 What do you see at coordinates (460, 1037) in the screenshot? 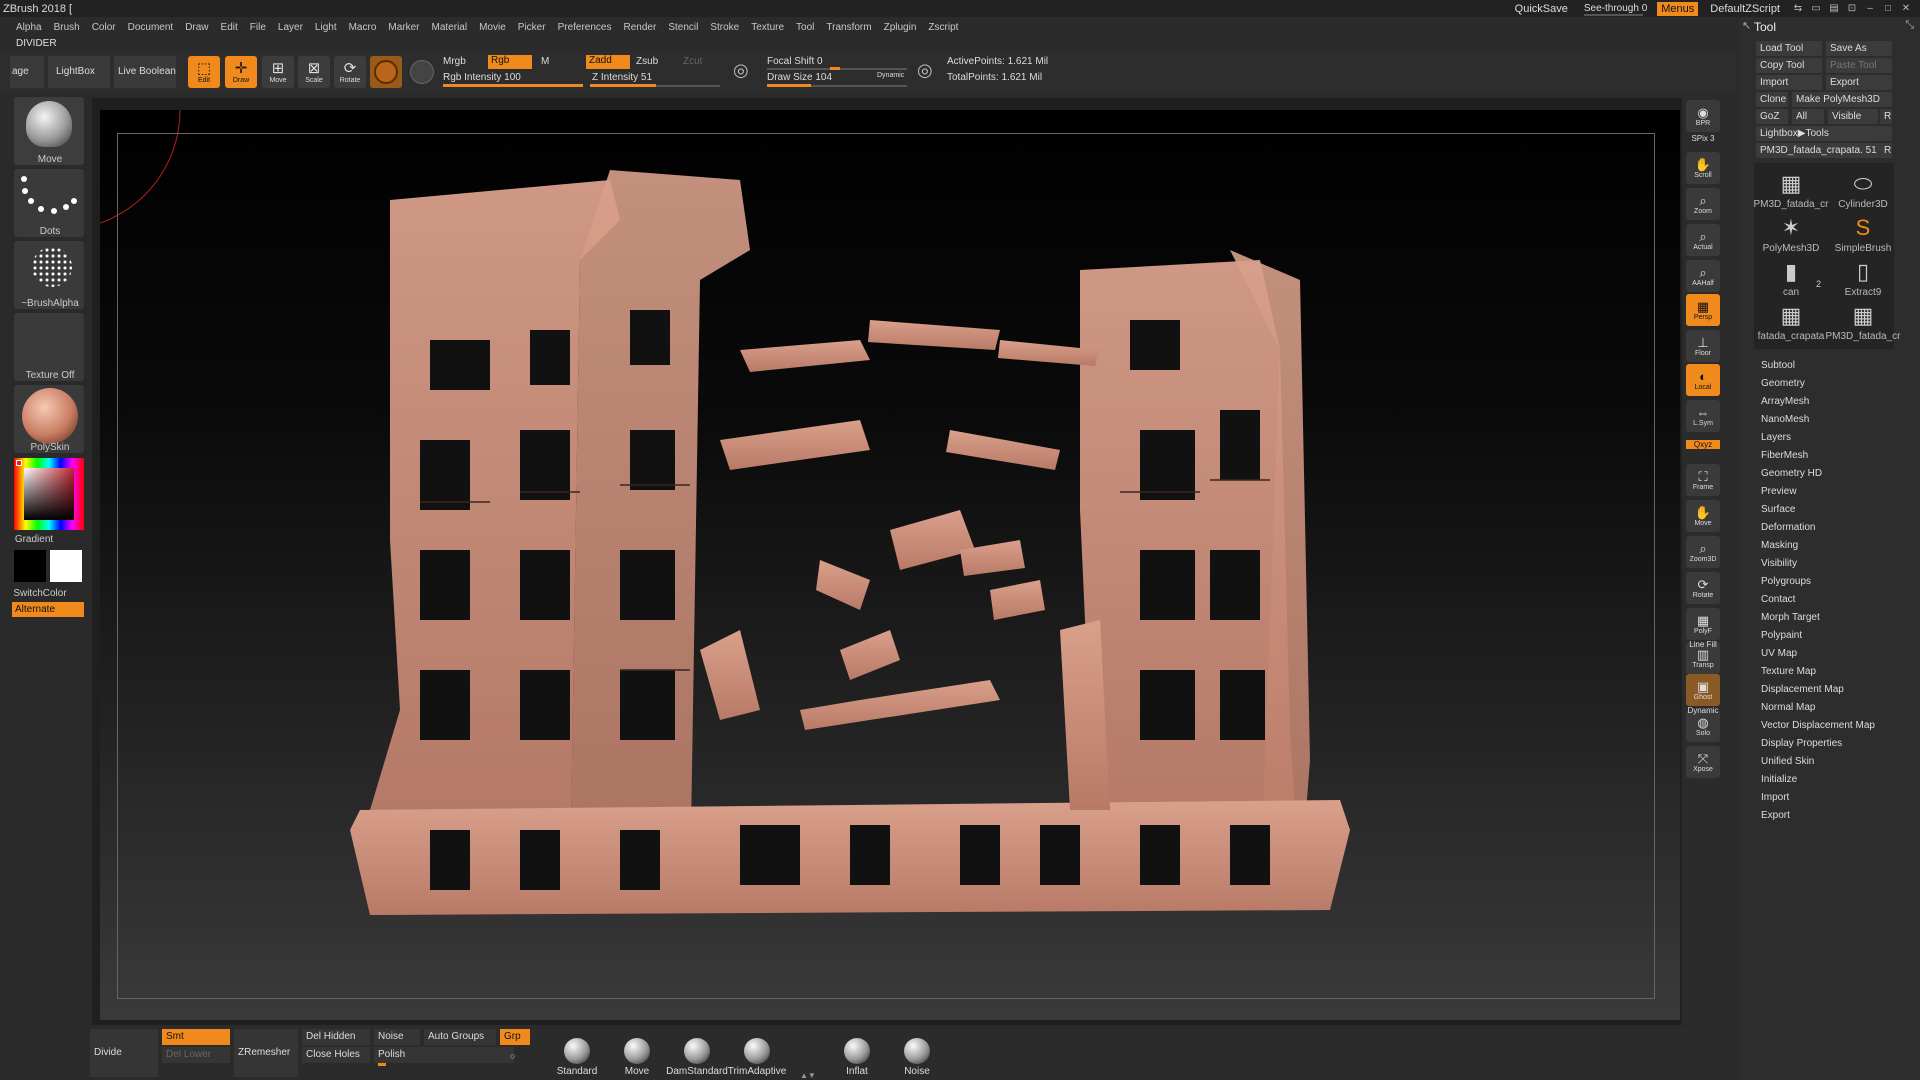
I see `auto-groups-button: Auto Groups` at bounding box center [460, 1037].